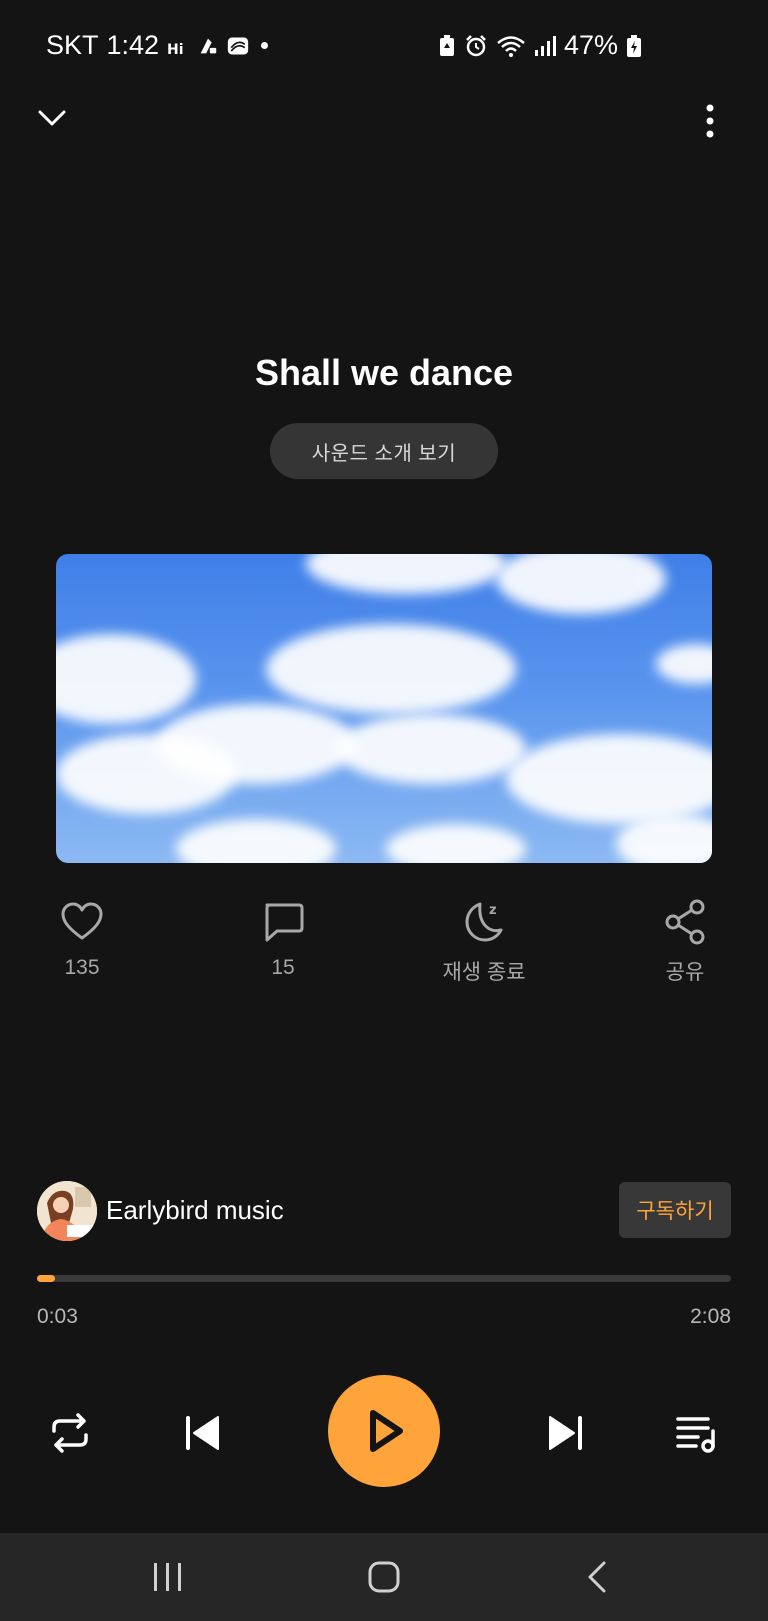  What do you see at coordinates (384, 451) in the screenshot?
I see `sound-intro-button: 사운드 소개 보기` at bounding box center [384, 451].